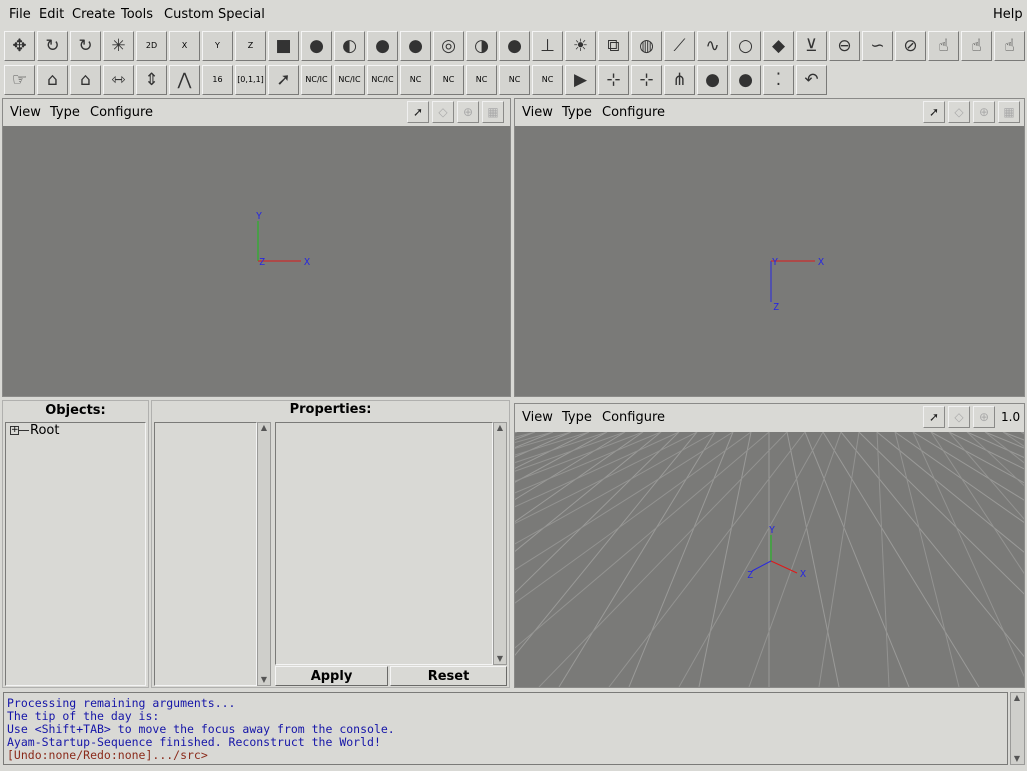  What do you see at coordinates (1017, 728) in the screenshot?
I see `console-scrollbar: ▲ ▼` at bounding box center [1017, 728].